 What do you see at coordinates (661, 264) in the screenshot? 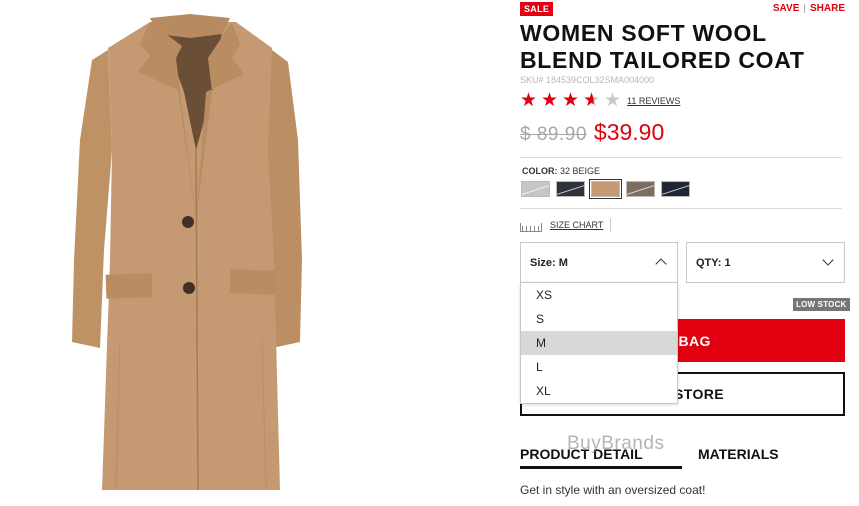
I see `chevron-up-icon` at bounding box center [661, 264].